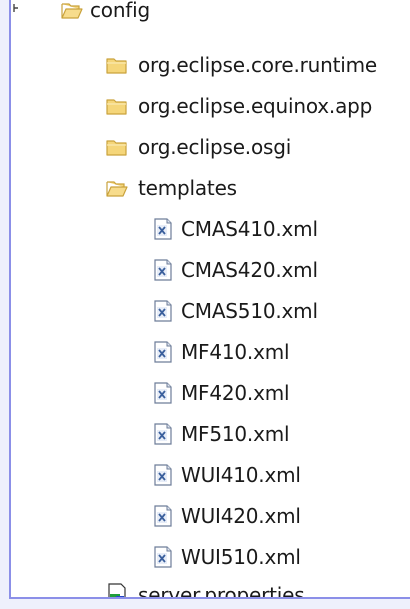 This screenshot has width=410, height=609. Describe the element at coordinates (205, 603) in the screenshot. I see `window-frame-bottom` at that location.